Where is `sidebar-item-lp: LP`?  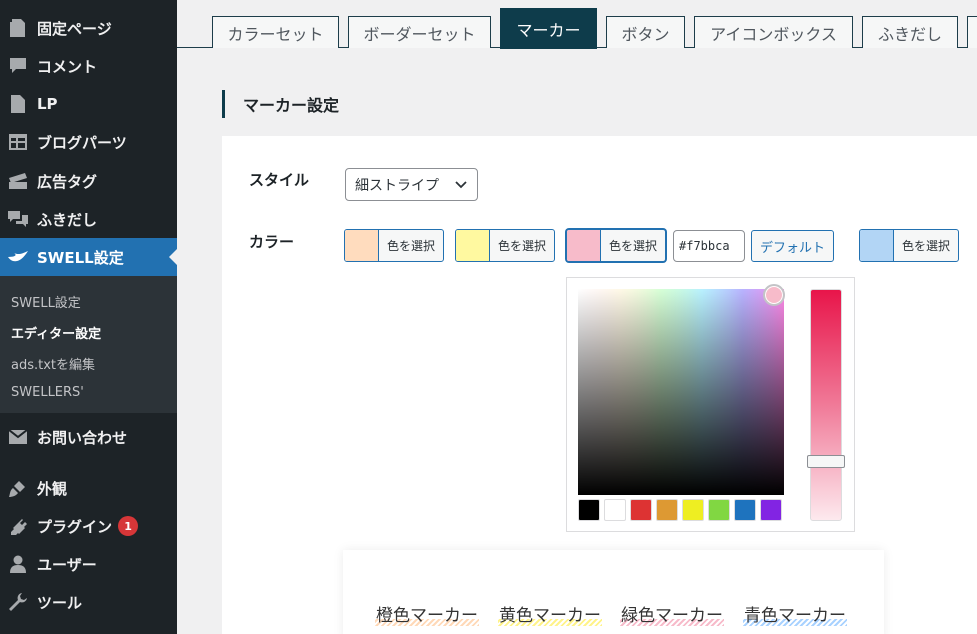
sidebar-item-lp: LP is located at coordinates (88, 104).